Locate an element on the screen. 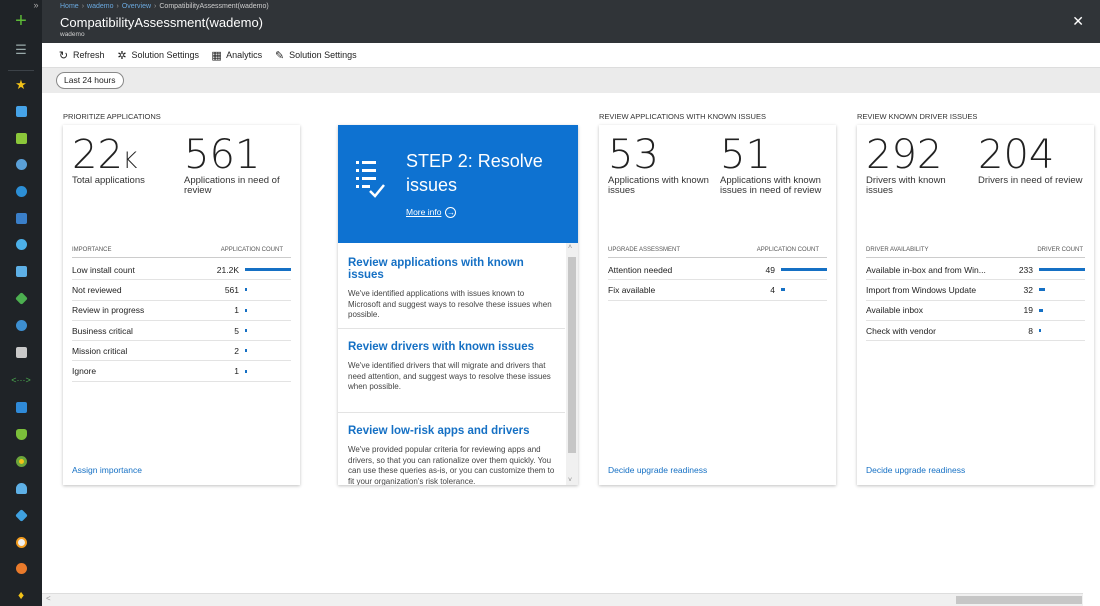 Image resolution: width=1100 pixels, height=606 pixels. table-row: Review in progress 1 is located at coordinates (181, 311).